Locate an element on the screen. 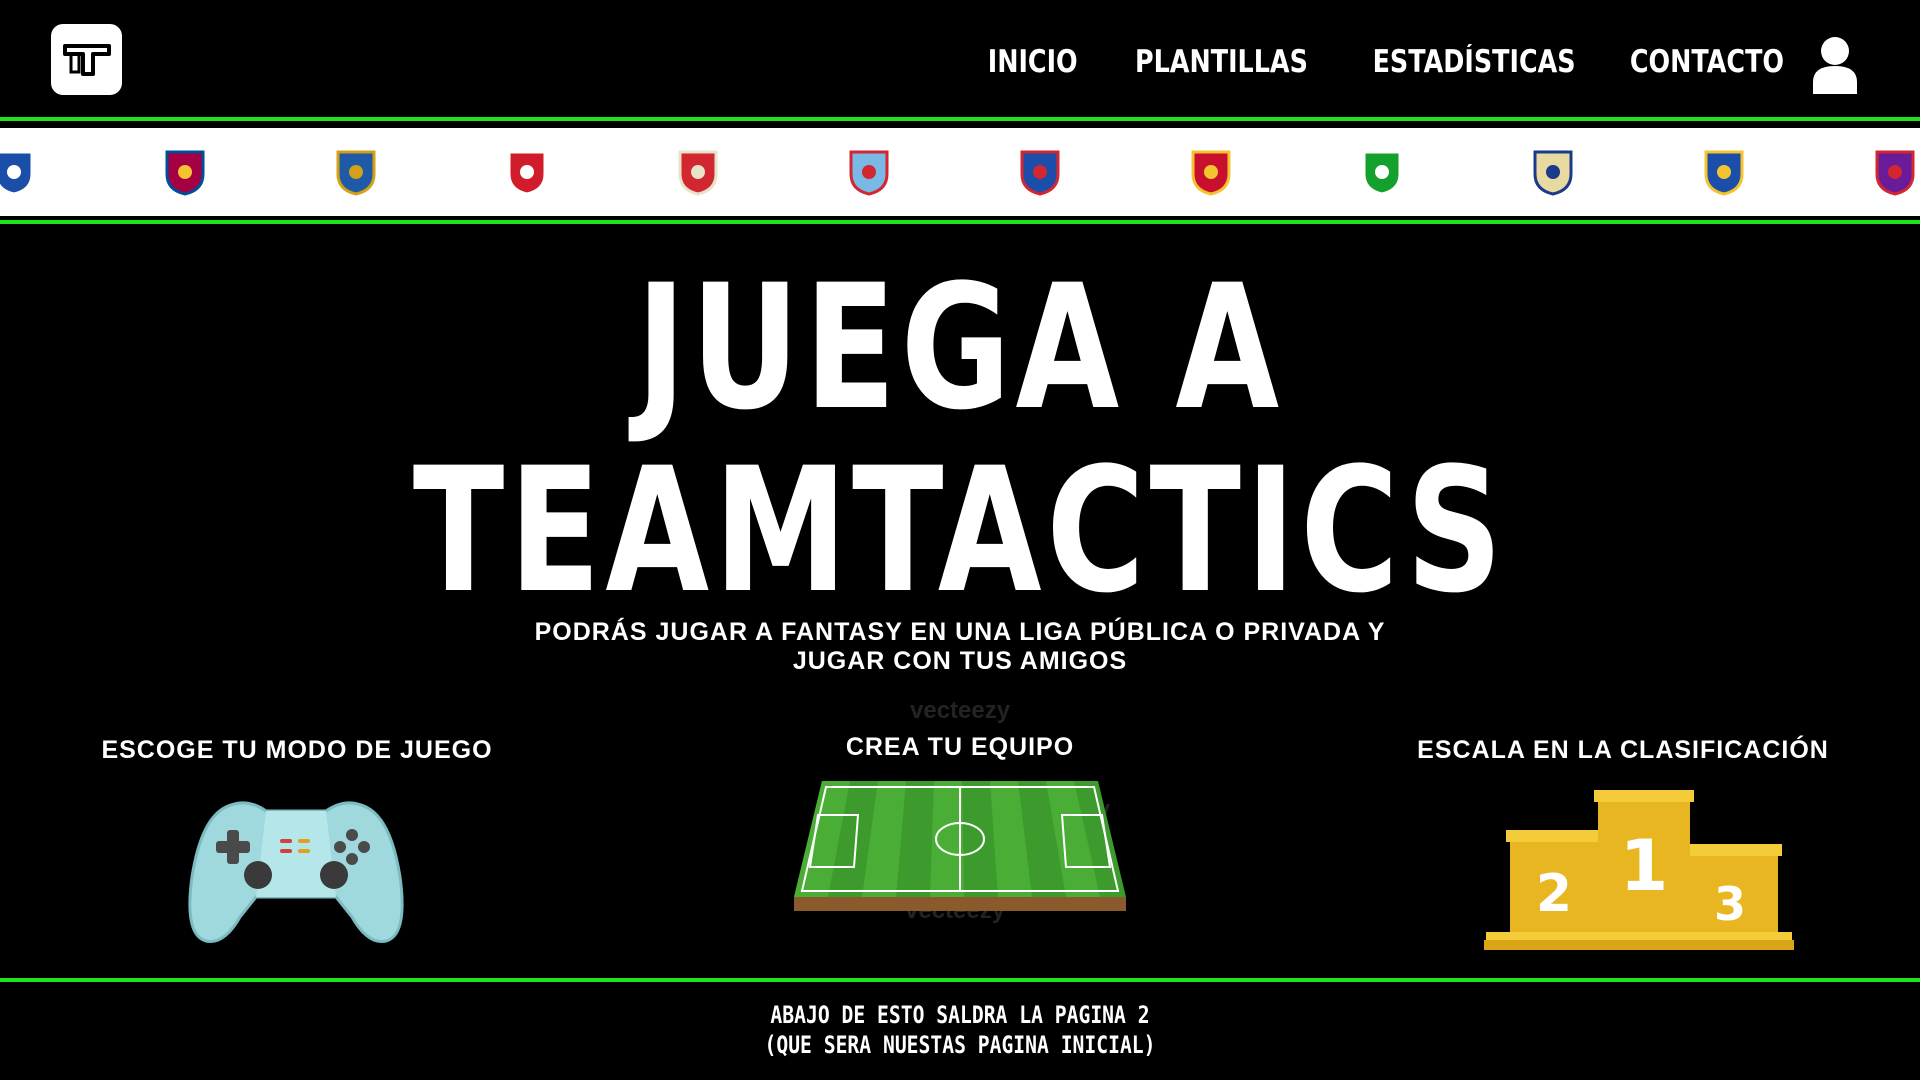  crest-real-madrid-icon: Real Madrid is located at coordinates (1553, 173).